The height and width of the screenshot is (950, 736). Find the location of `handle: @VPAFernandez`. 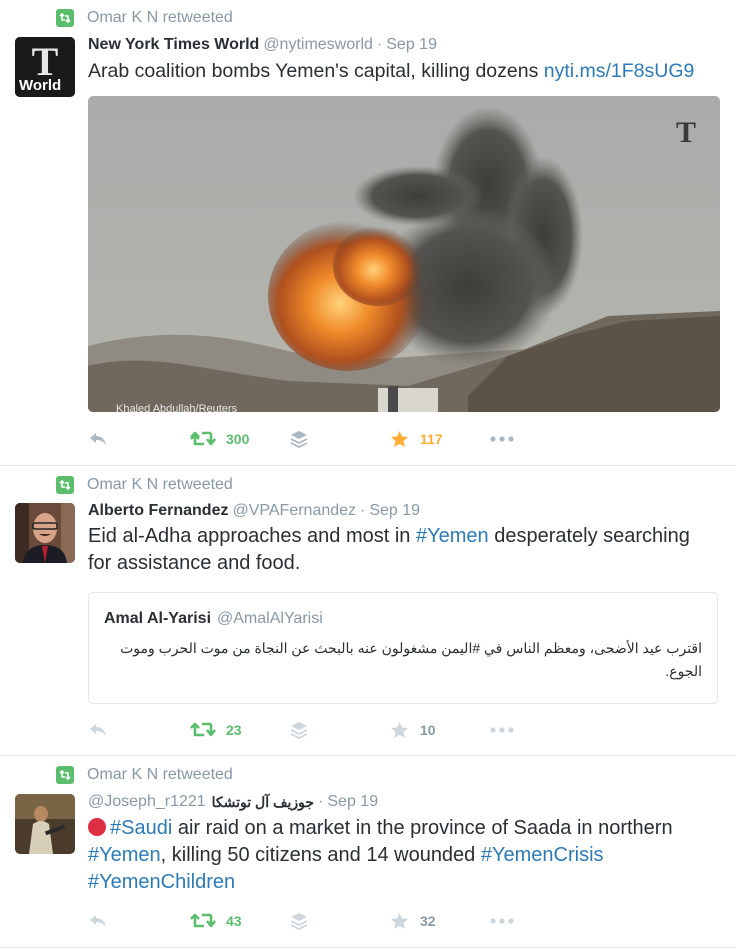

handle: @VPAFernandez is located at coordinates (294, 511).